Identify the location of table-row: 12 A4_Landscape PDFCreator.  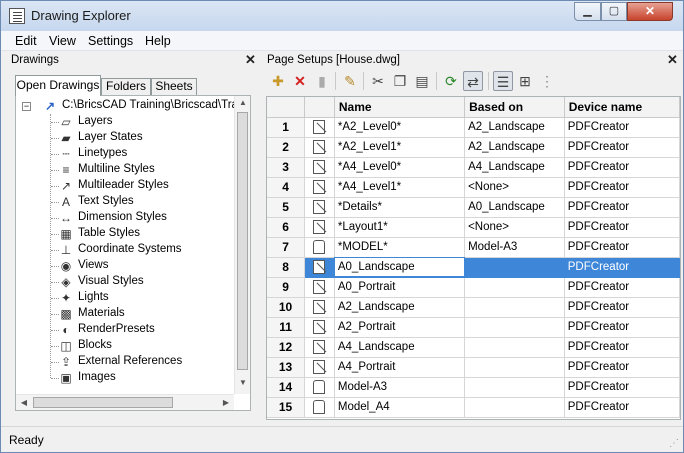
(473, 347).